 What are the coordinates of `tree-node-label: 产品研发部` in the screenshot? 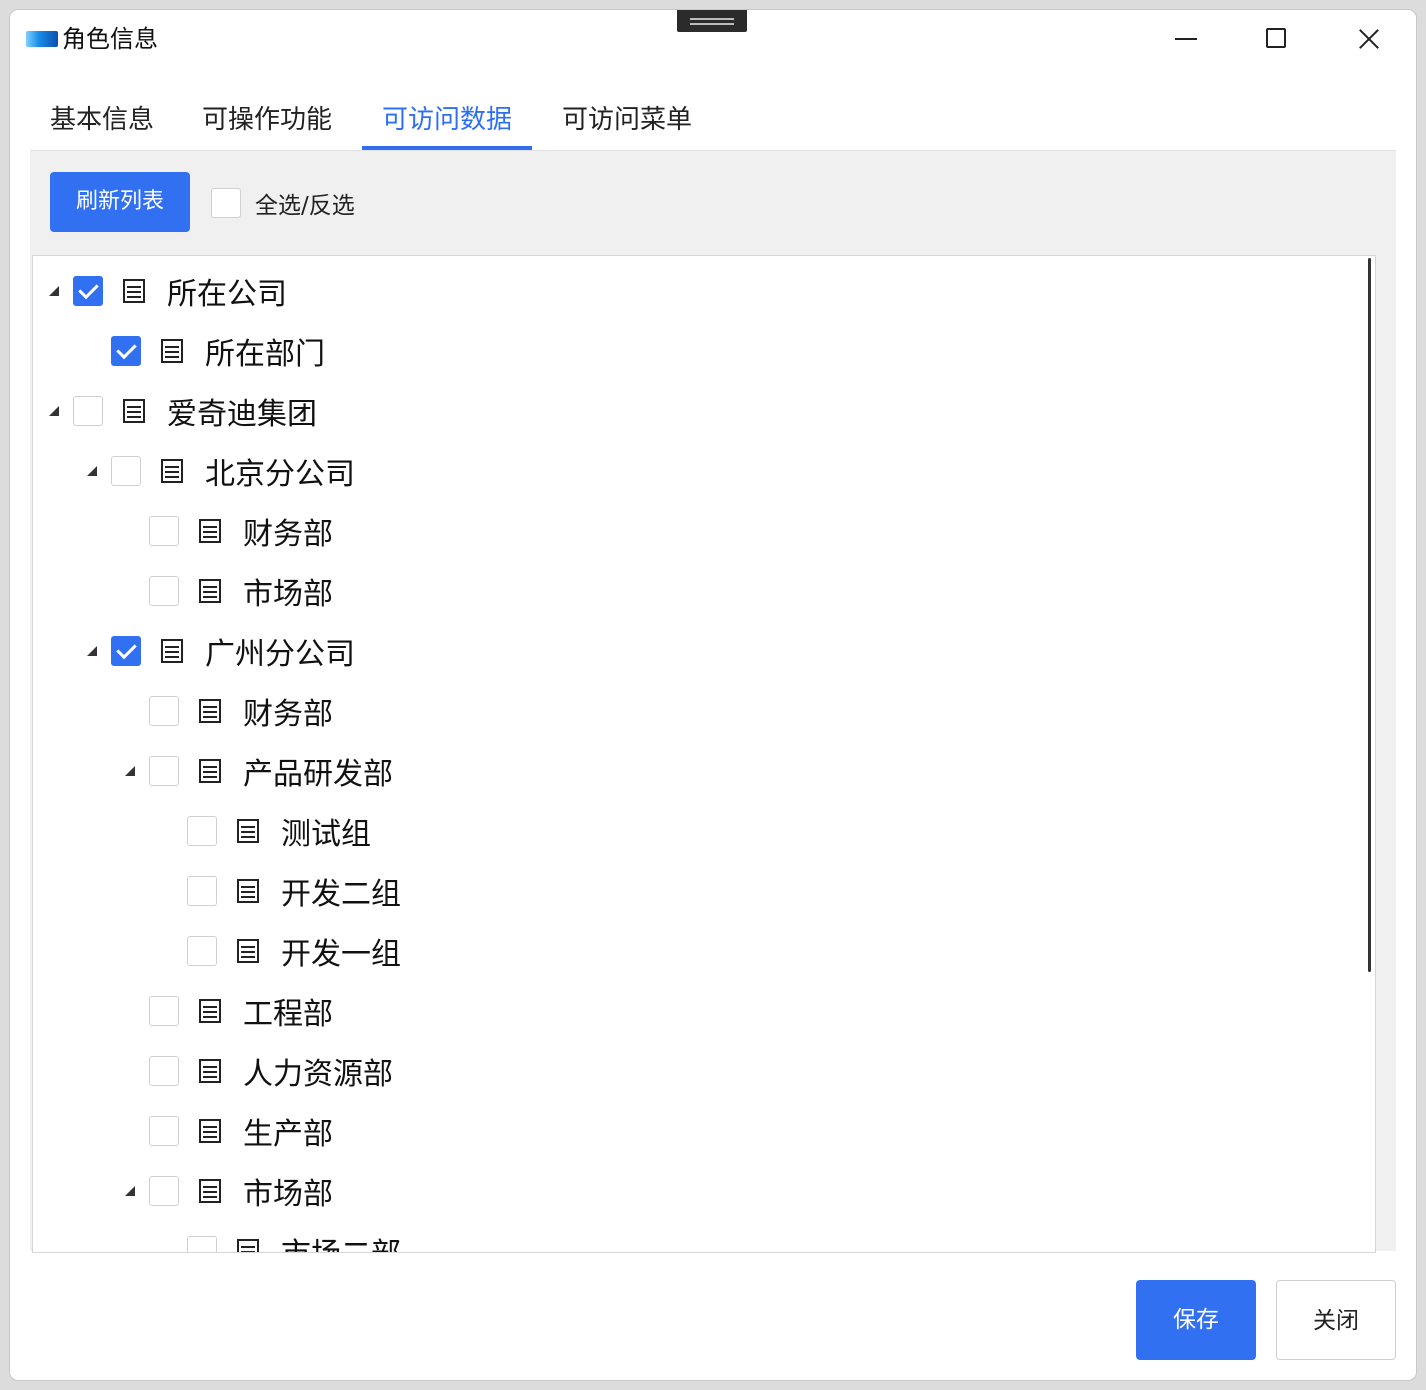 It's located at (318, 774).